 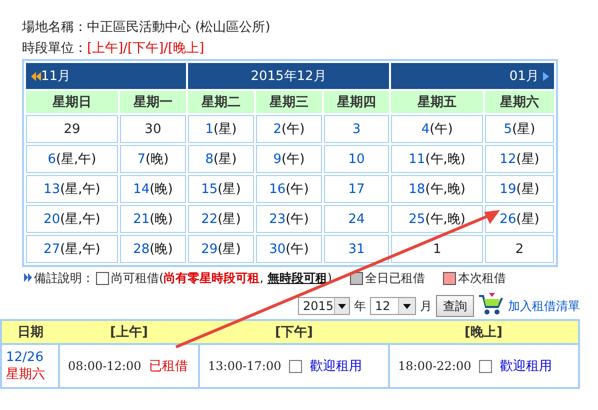 I want to click on venue-name: 中正區民活動中心 (松山區公所), so click(x=178, y=27).